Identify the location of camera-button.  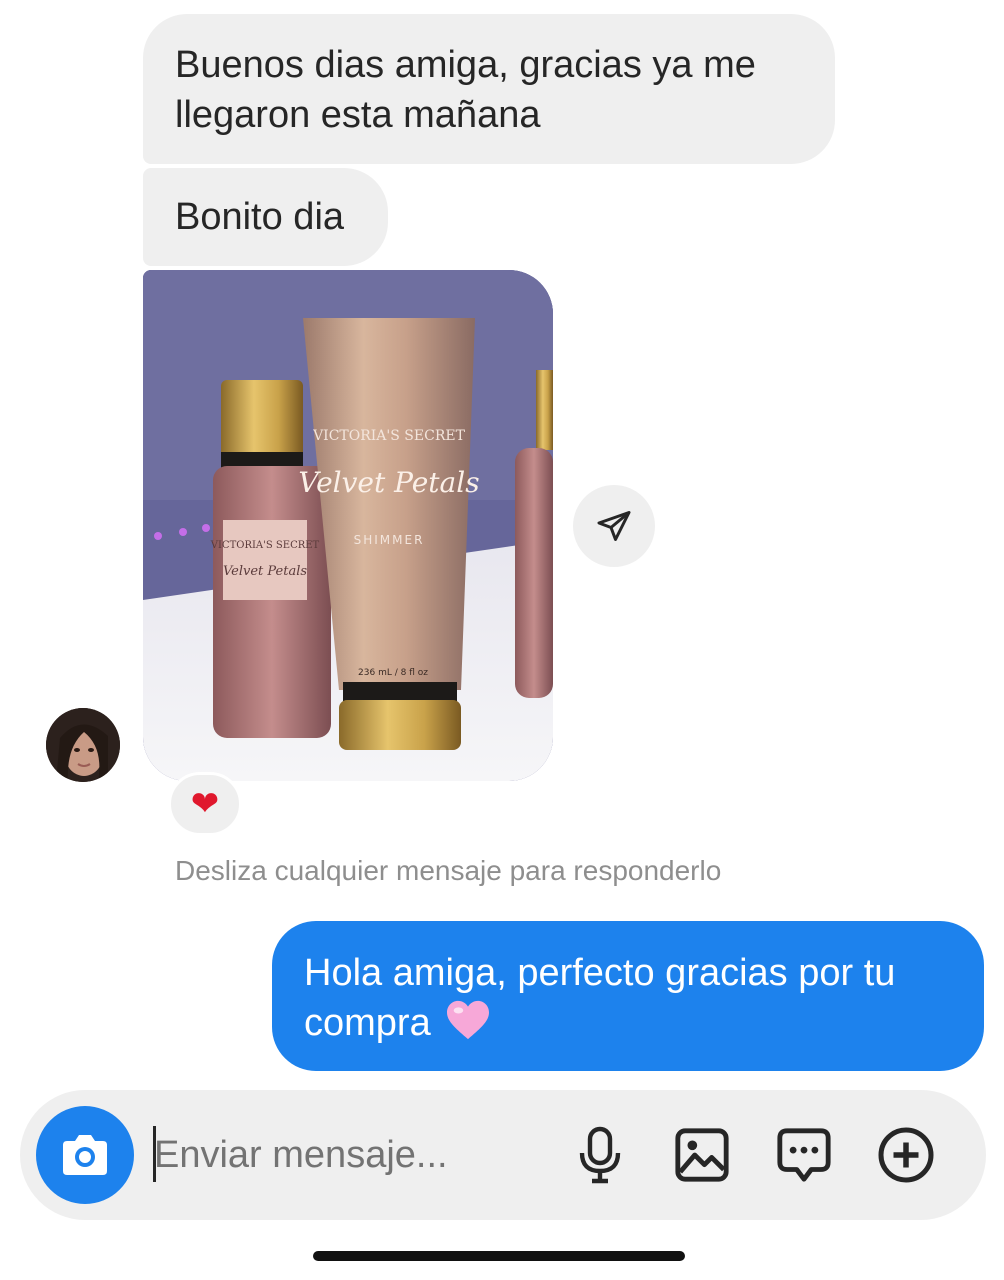
(85, 1155).